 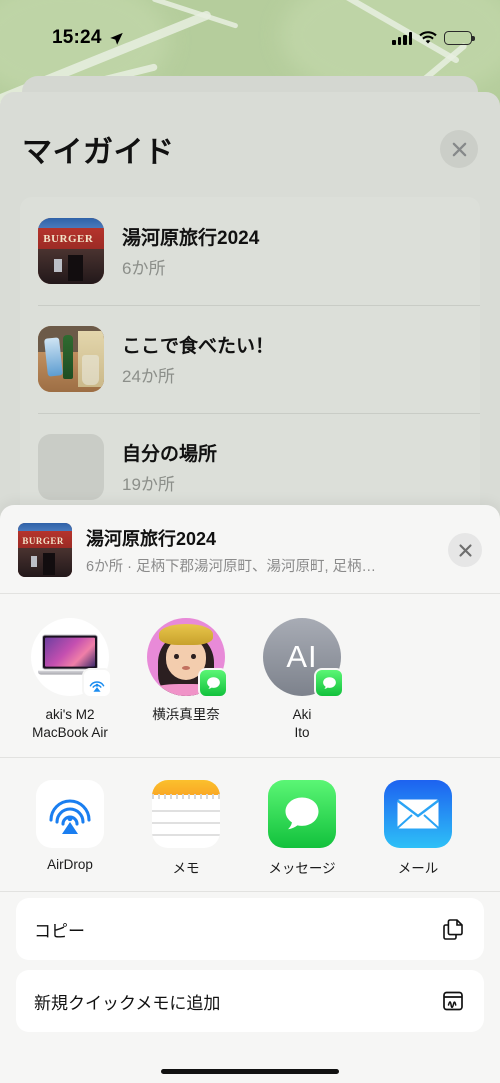 I want to click on contact-name: Aki Ito, so click(x=302, y=723).